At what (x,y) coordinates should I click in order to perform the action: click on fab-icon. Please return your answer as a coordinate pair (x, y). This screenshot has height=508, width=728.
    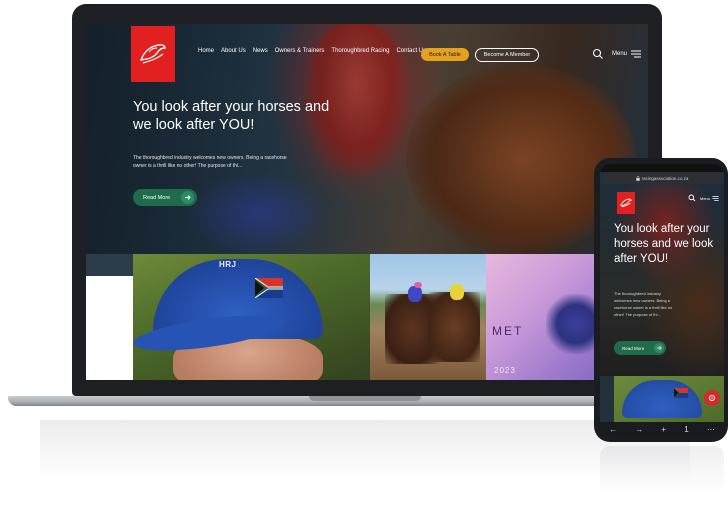
    Looking at the image, I should click on (712, 398).